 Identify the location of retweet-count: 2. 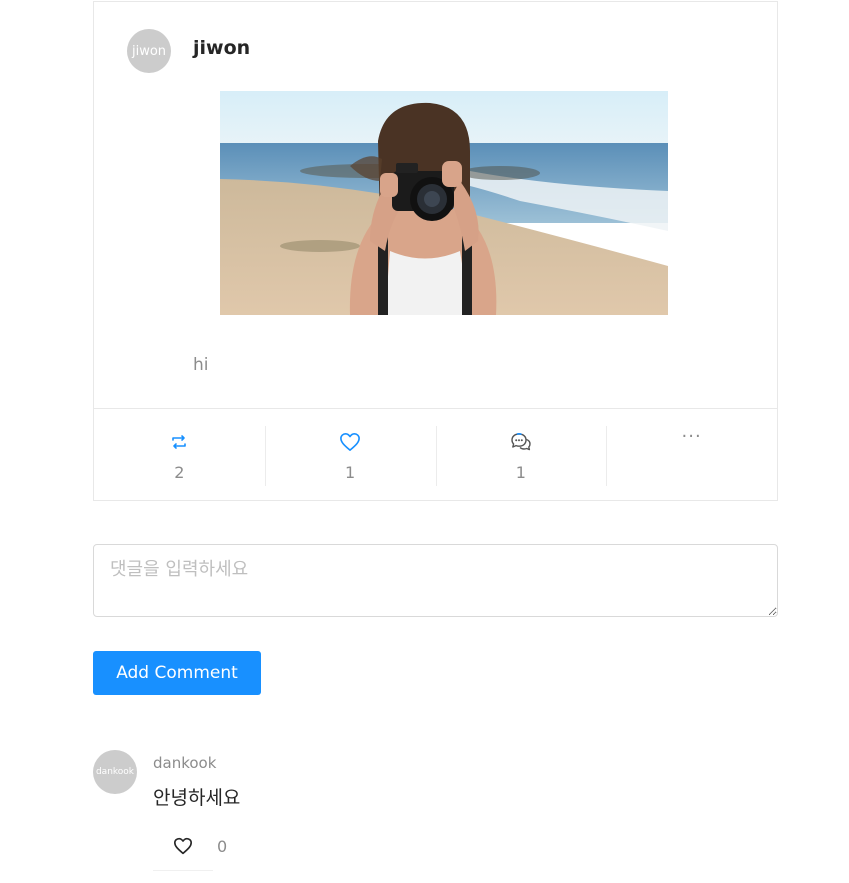
(179, 472).